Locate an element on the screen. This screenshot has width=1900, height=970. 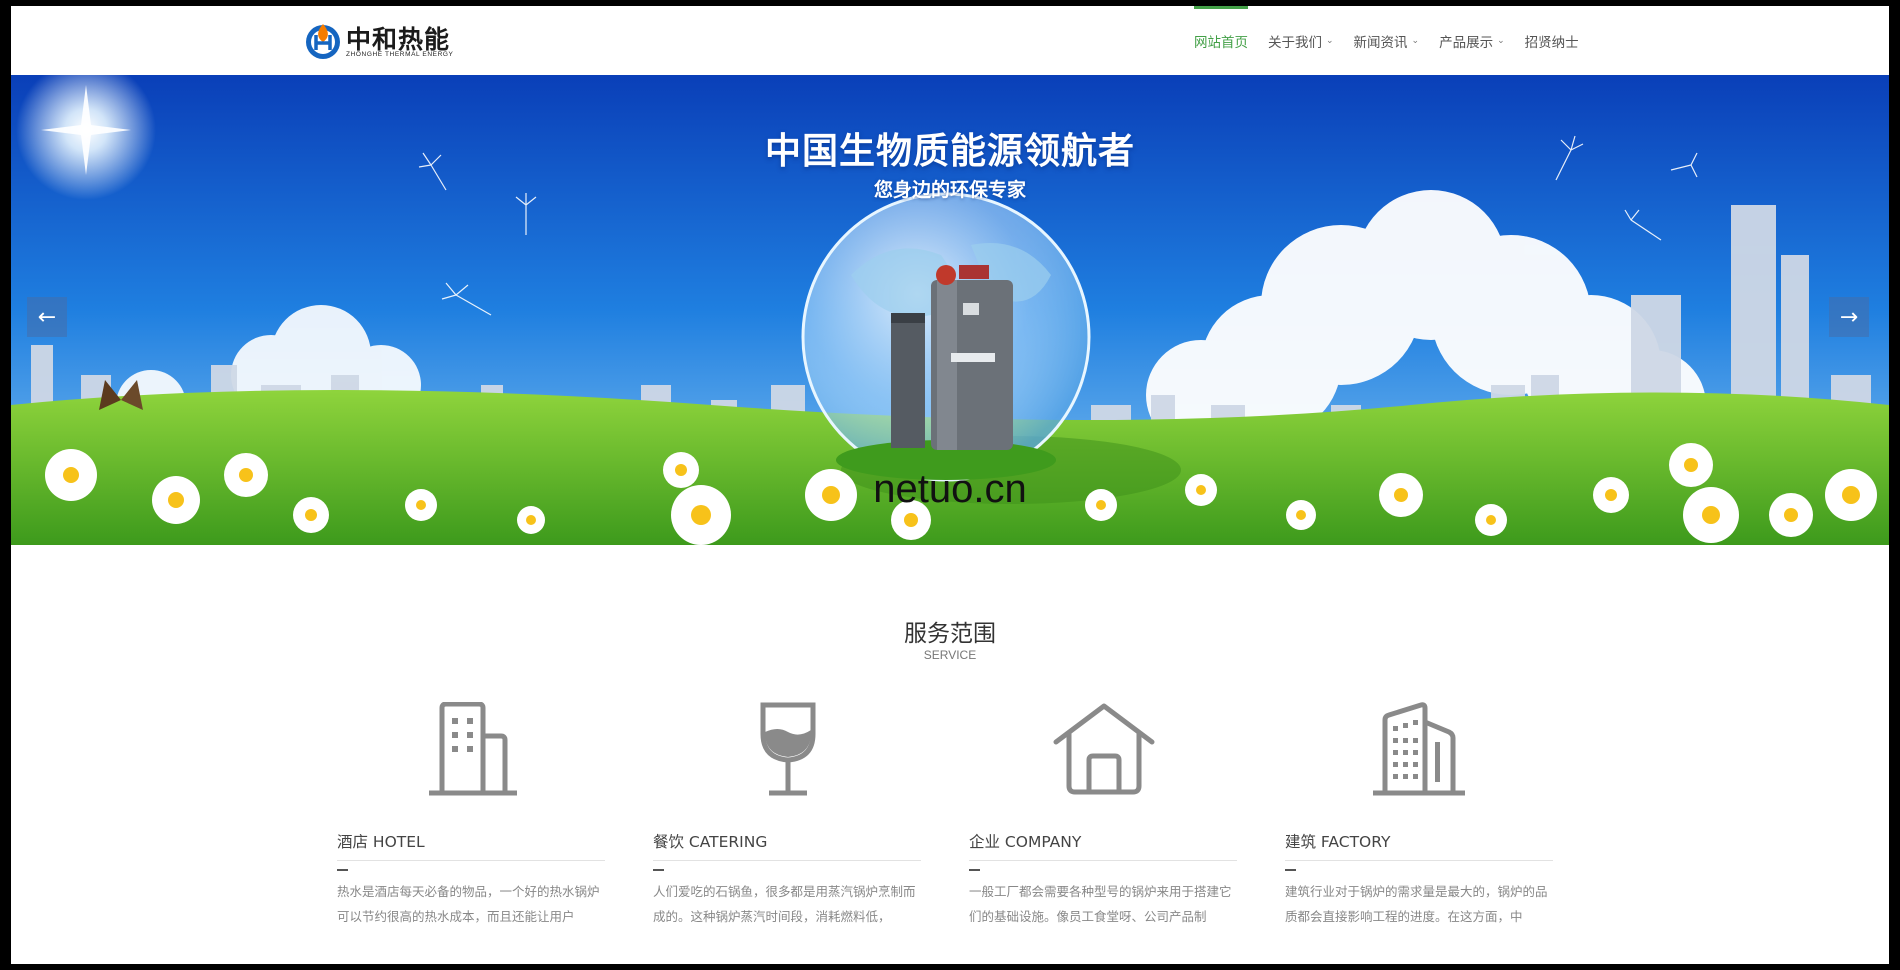
carousel-prev-button: ← is located at coordinates (47, 317).